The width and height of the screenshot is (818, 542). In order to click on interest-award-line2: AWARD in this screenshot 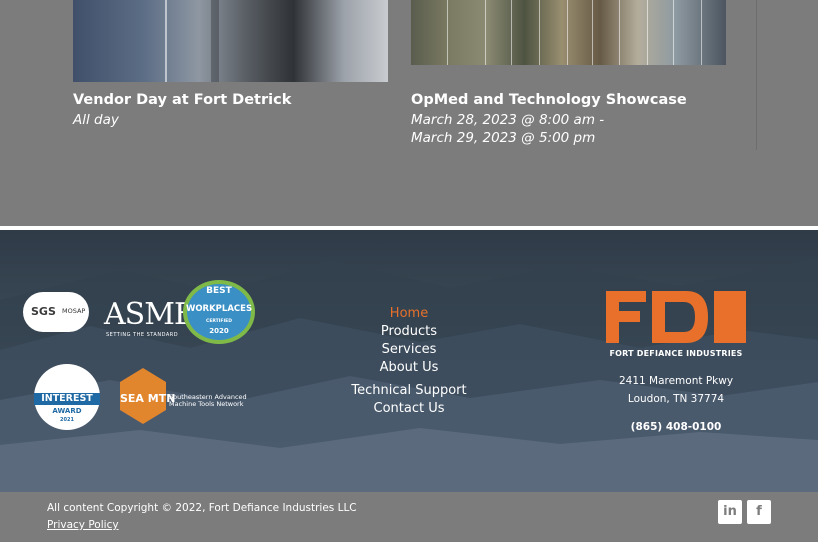, I will do `click(67, 411)`.